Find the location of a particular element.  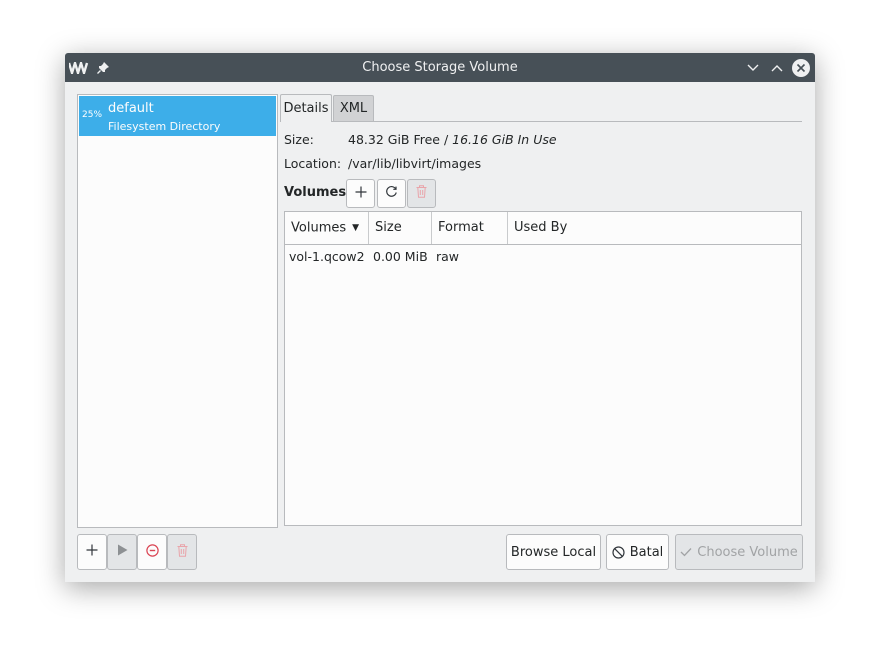

add-pool-button is located at coordinates (92, 552).